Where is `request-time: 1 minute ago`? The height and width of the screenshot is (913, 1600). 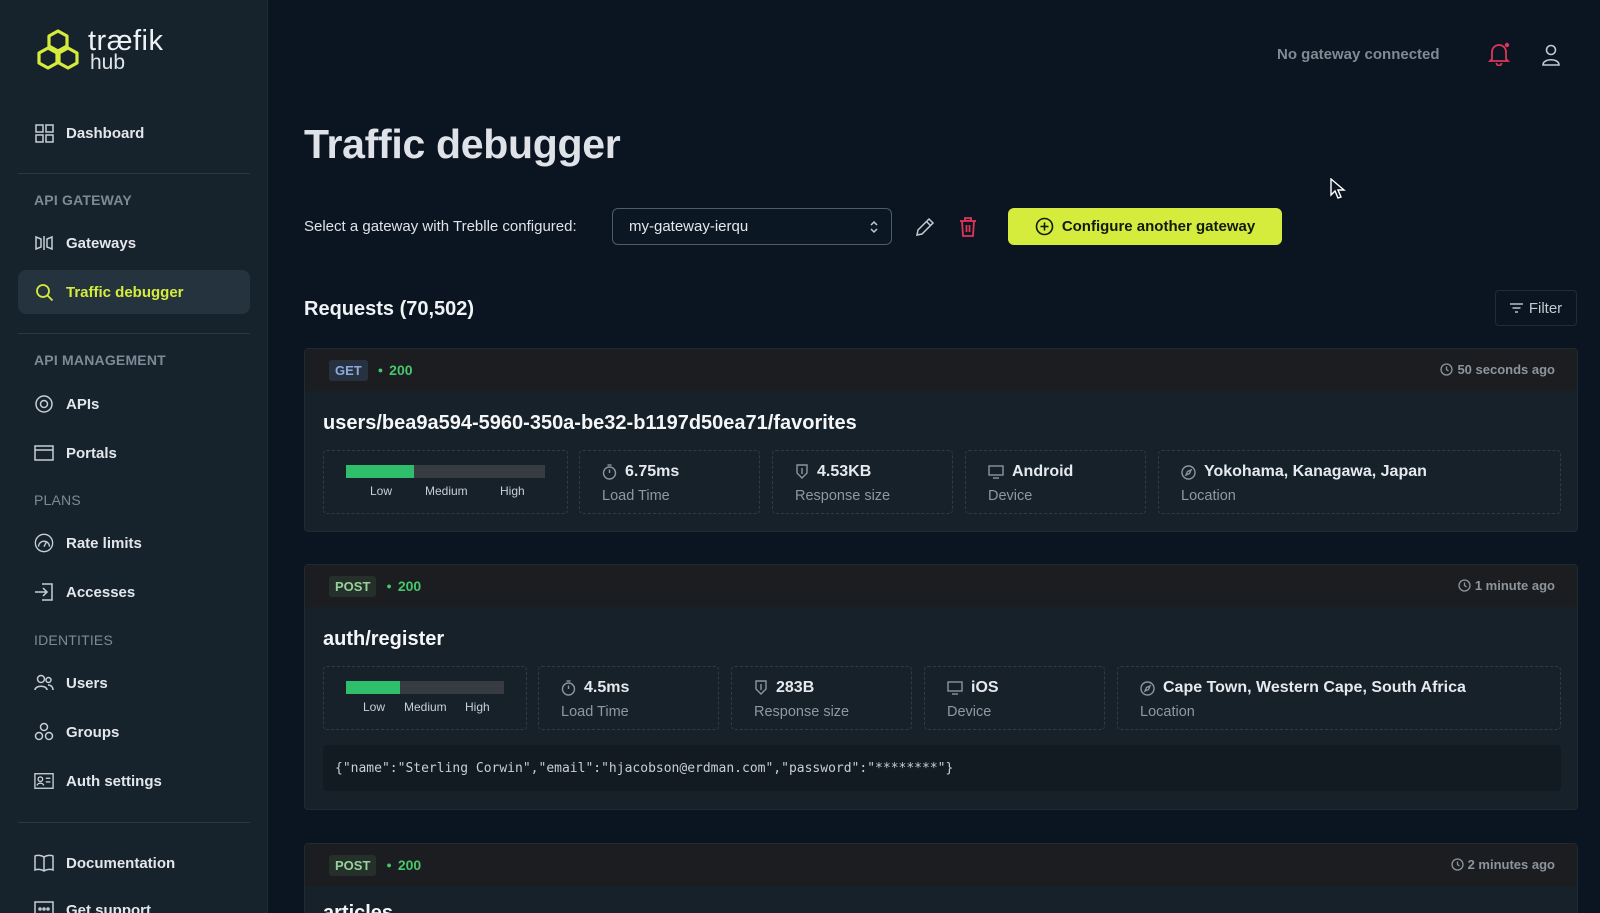 request-time: 1 minute ago is located at coordinates (1506, 585).